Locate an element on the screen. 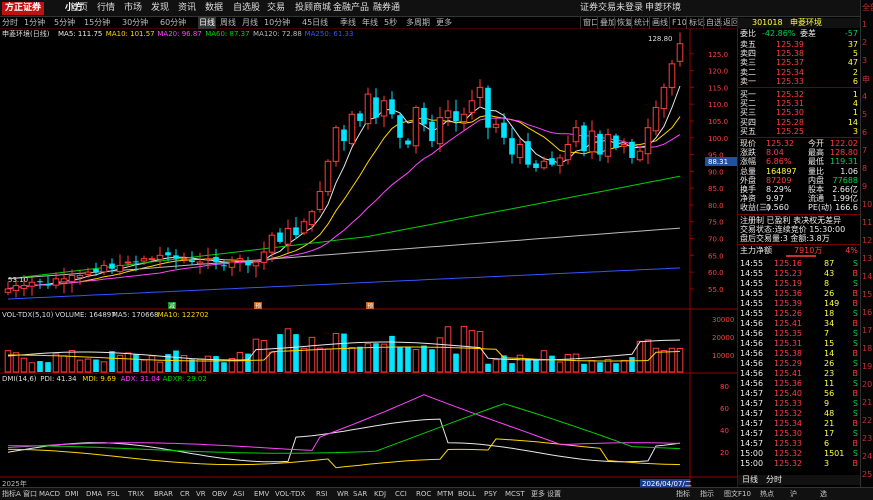 This screenshot has width=873, height=500. quote-tab: 分时 is located at coordinates (774, 480).